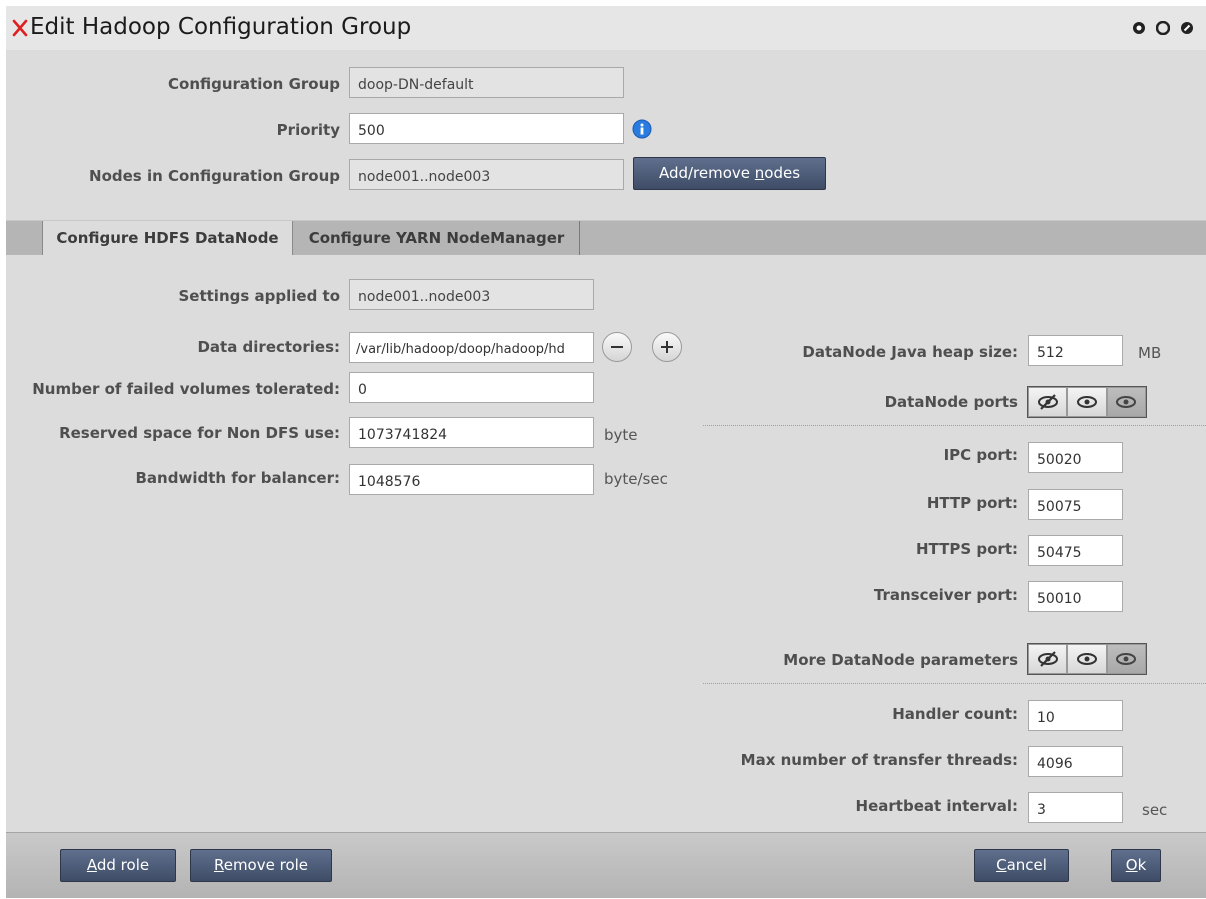 This screenshot has width=1206, height=899. Describe the element at coordinates (486, 82) in the screenshot. I see `config-group-field: doop-DN-default` at that location.